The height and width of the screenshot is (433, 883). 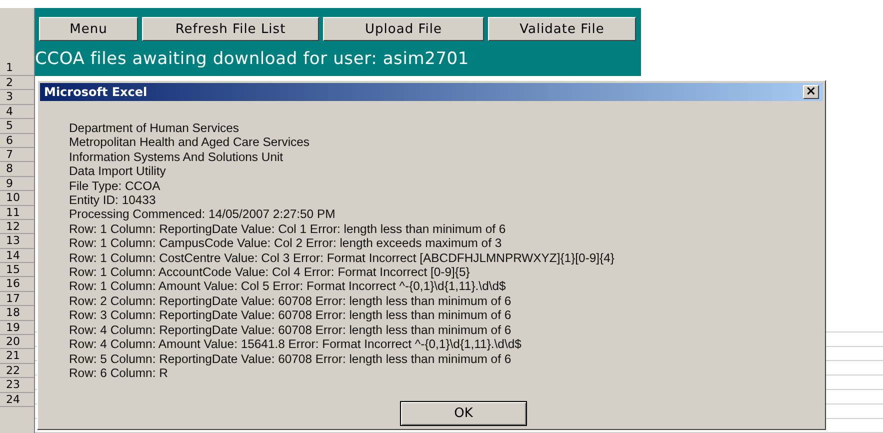 What do you see at coordinates (230, 29) in the screenshot?
I see `toolbar-button: Refresh File List` at bounding box center [230, 29].